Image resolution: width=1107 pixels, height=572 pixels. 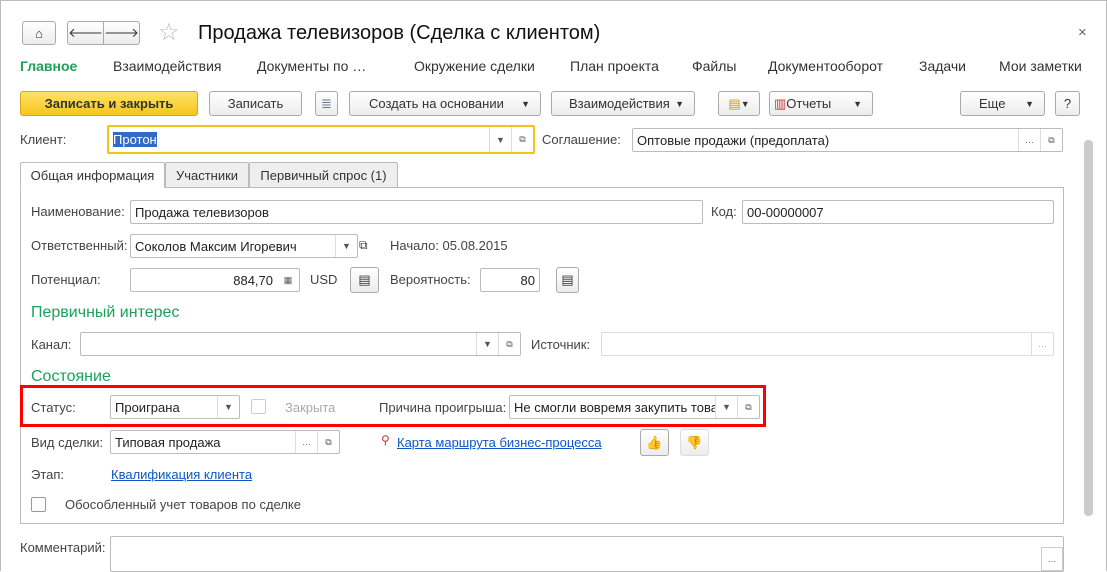 I want to click on deal-type-field: Типовая продажа … ⧉, so click(x=225, y=442).